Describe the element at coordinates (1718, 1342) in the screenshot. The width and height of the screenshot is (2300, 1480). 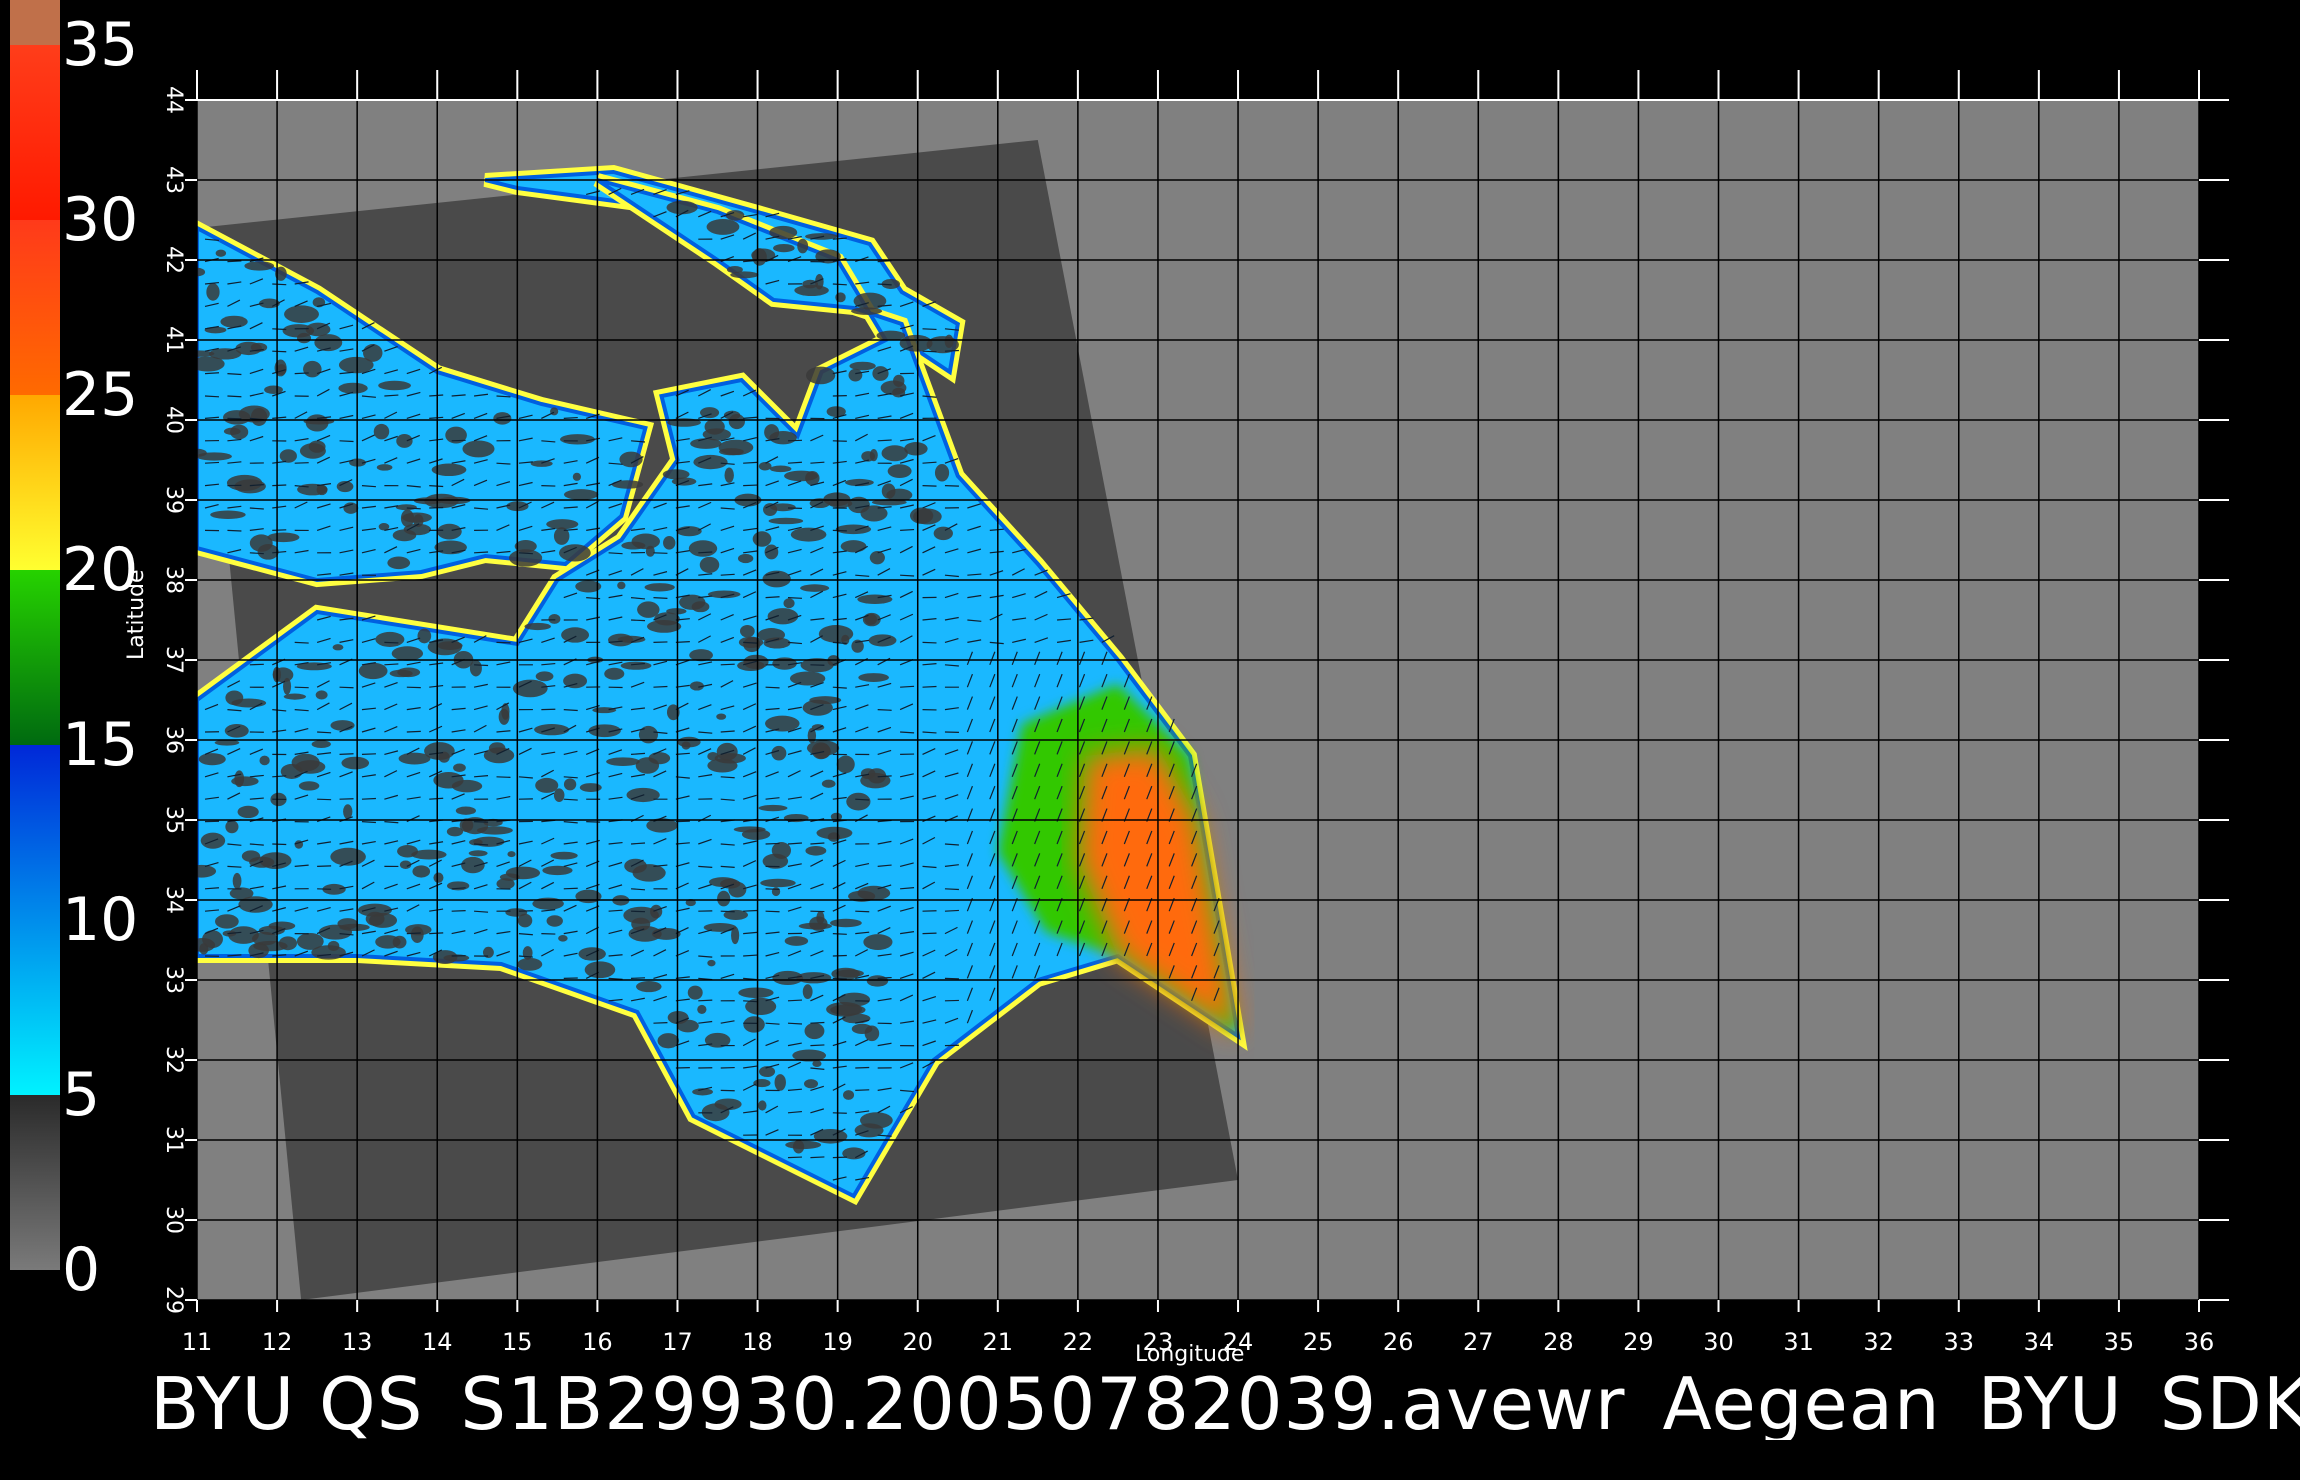
I see `x-tick-label: 30` at that location.